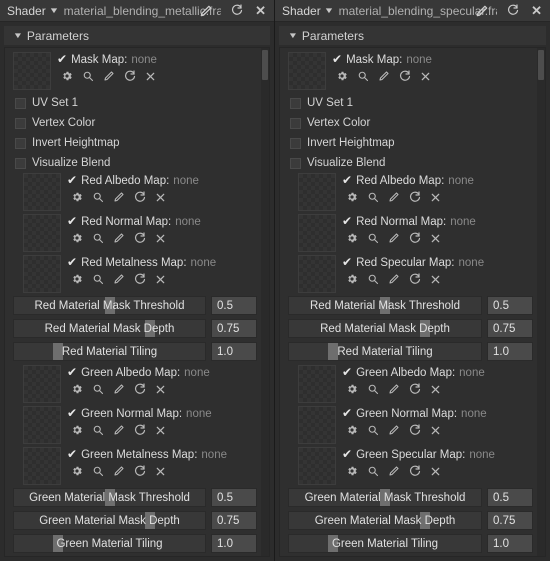  Describe the element at coordinates (109, 520) in the screenshot. I see `slider-track: Green Material Mask Depth` at that location.